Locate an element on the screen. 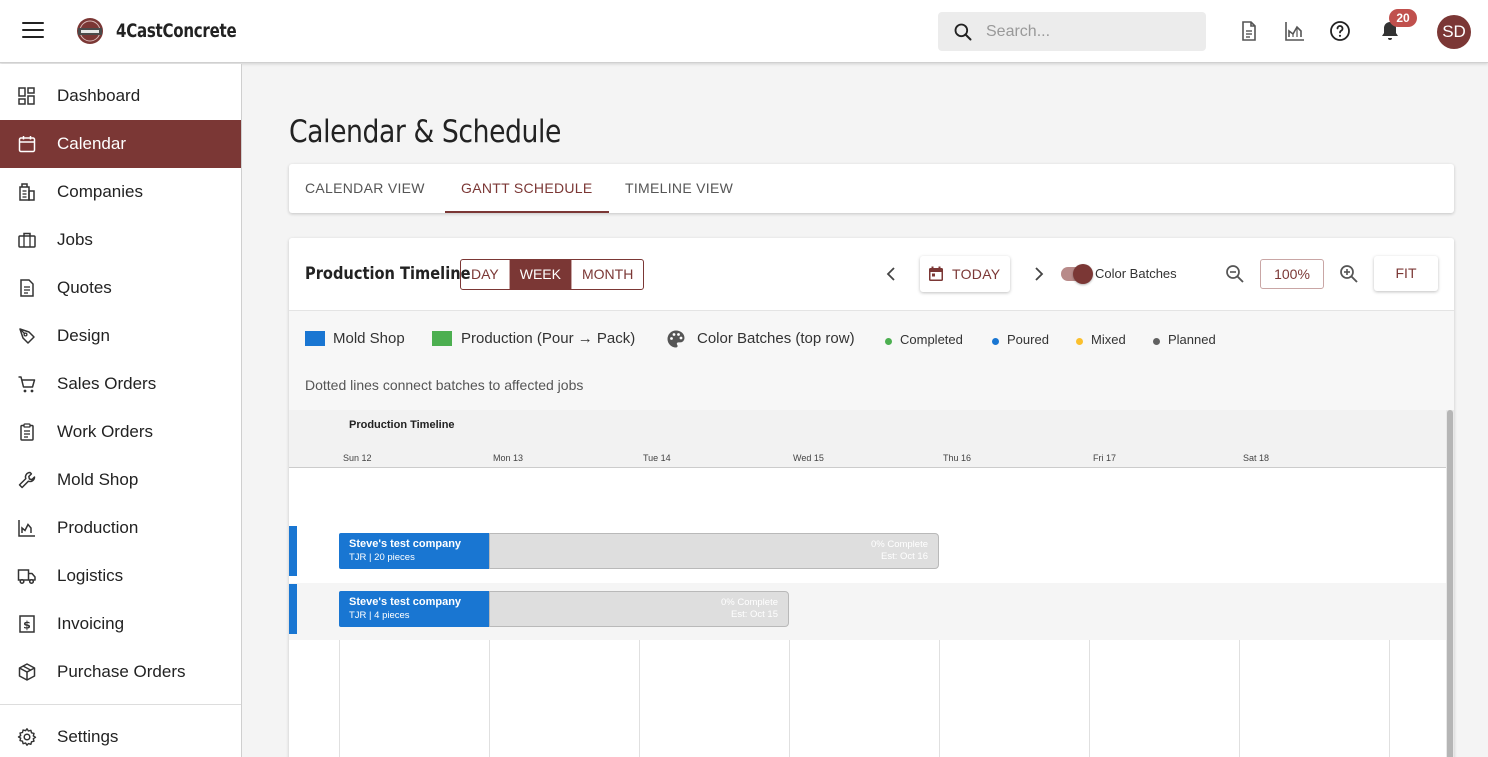 The height and width of the screenshot is (757, 1488). zoom-in-icon is located at coordinates (1349, 274).